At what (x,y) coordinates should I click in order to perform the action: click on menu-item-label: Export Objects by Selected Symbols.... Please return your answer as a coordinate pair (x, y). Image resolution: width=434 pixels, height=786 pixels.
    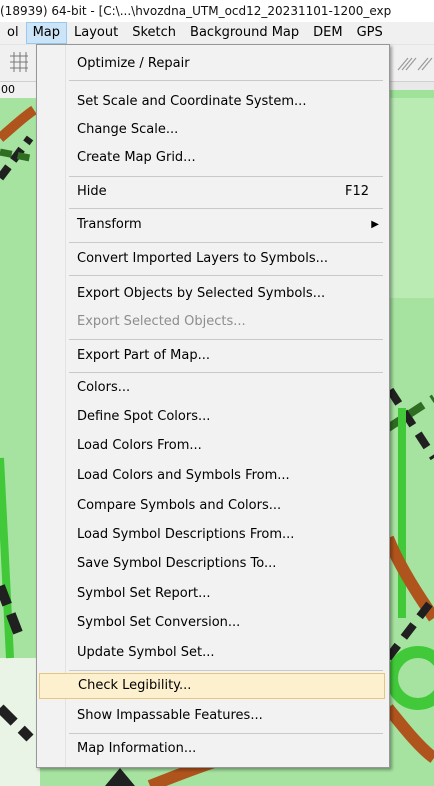
    Looking at the image, I should click on (201, 293).